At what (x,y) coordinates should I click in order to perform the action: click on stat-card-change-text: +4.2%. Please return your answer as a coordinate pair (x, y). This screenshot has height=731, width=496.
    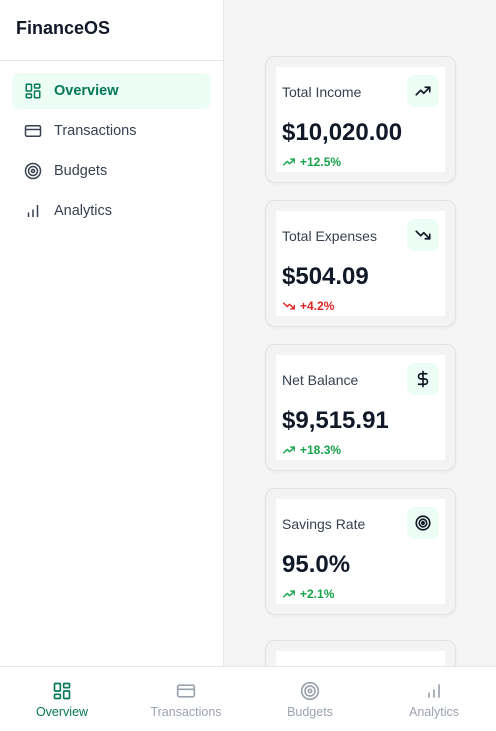
    Looking at the image, I should click on (317, 306).